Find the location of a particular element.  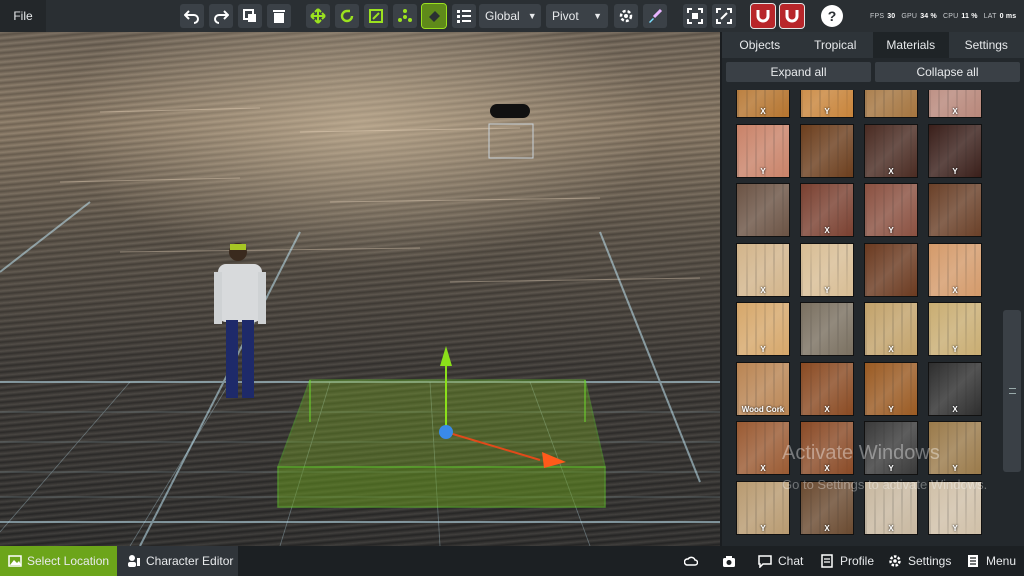

frame-icon is located at coordinates (724, 16).